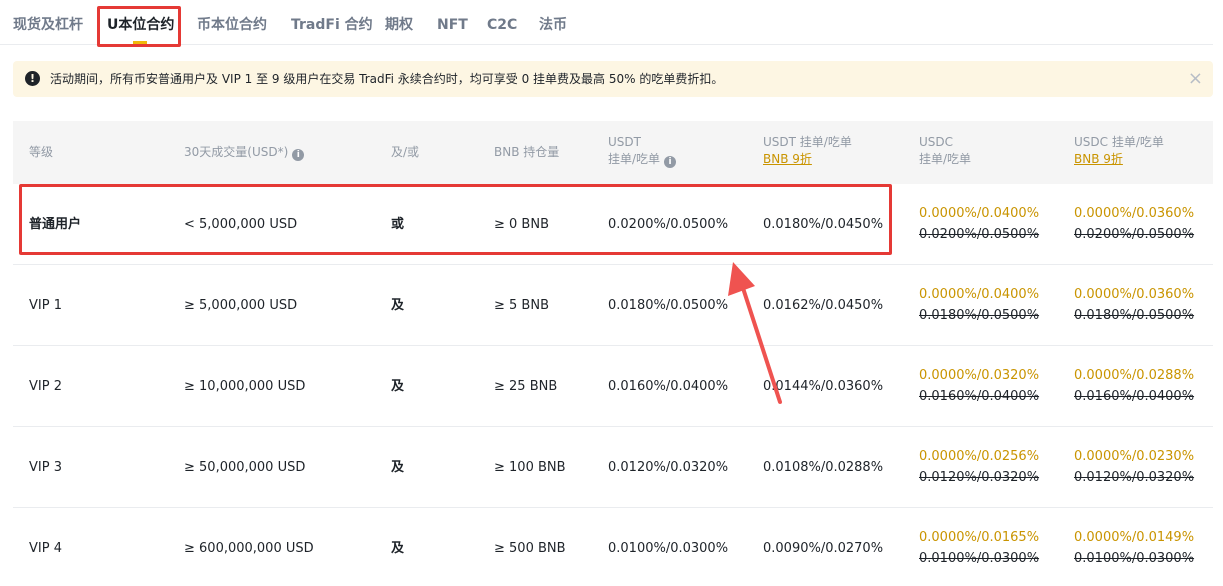 The width and height of the screenshot is (1223, 586). I want to click on cell-bnb: ≥ 25 BNB, so click(526, 386).